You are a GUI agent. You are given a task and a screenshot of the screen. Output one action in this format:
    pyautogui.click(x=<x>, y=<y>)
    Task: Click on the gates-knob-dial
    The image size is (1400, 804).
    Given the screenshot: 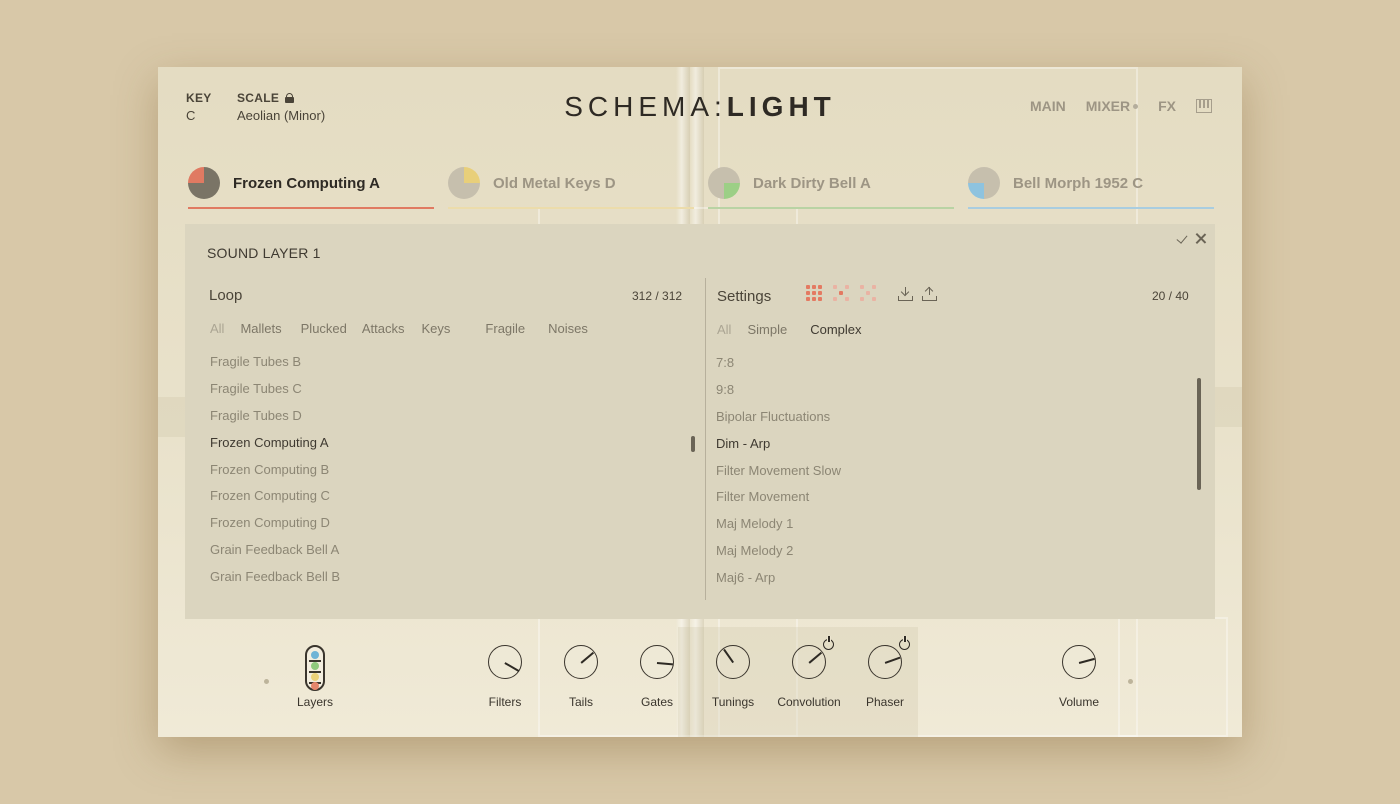 What is the action you would take?
    pyautogui.click(x=657, y=662)
    